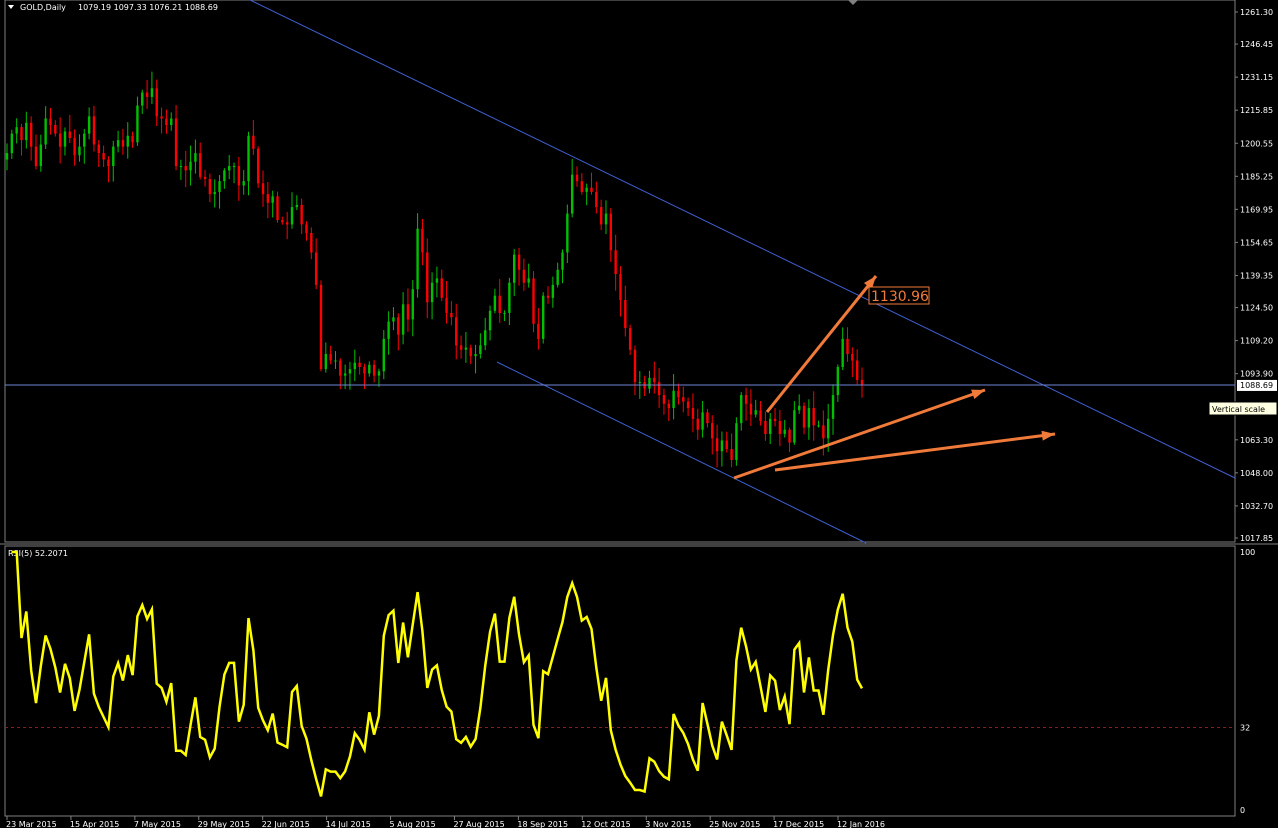  Describe the element at coordinates (1256, 242) in the screenshot. I see `y-tick-label: 1154.65` at that location.